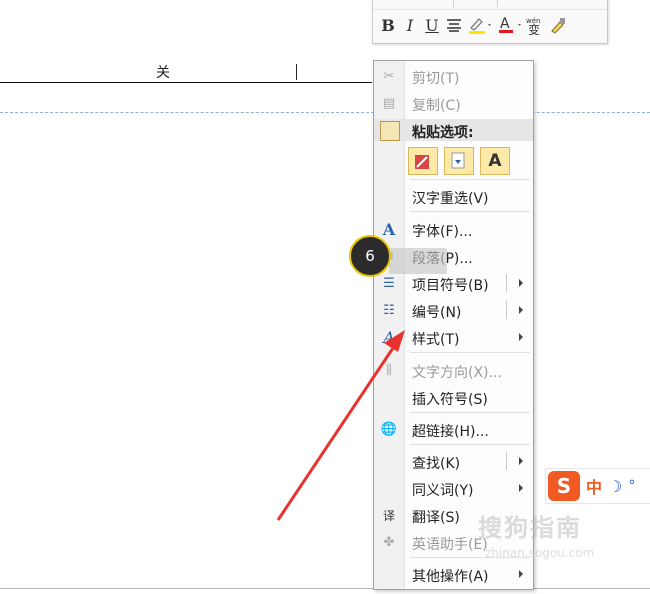 This screenshot has width=650, height=594. I want to click on watermark-url: zhinan.sogou.com, so click(540, 553).